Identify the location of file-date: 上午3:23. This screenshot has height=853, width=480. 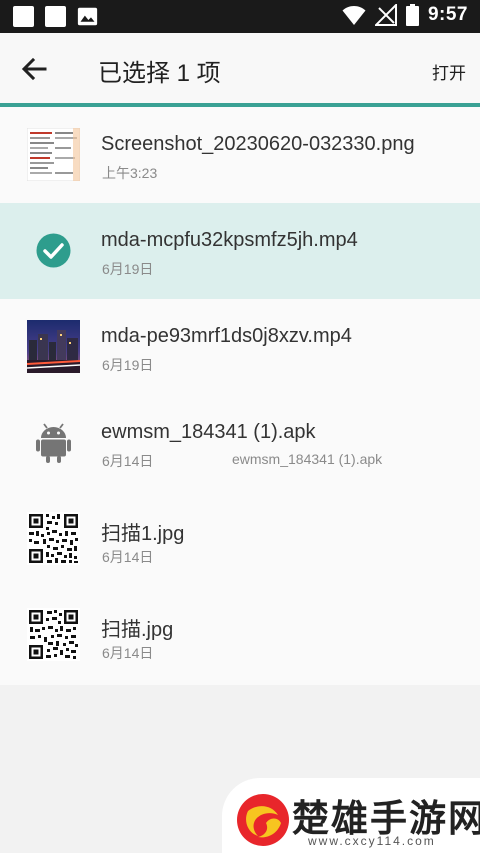
(130, 173).